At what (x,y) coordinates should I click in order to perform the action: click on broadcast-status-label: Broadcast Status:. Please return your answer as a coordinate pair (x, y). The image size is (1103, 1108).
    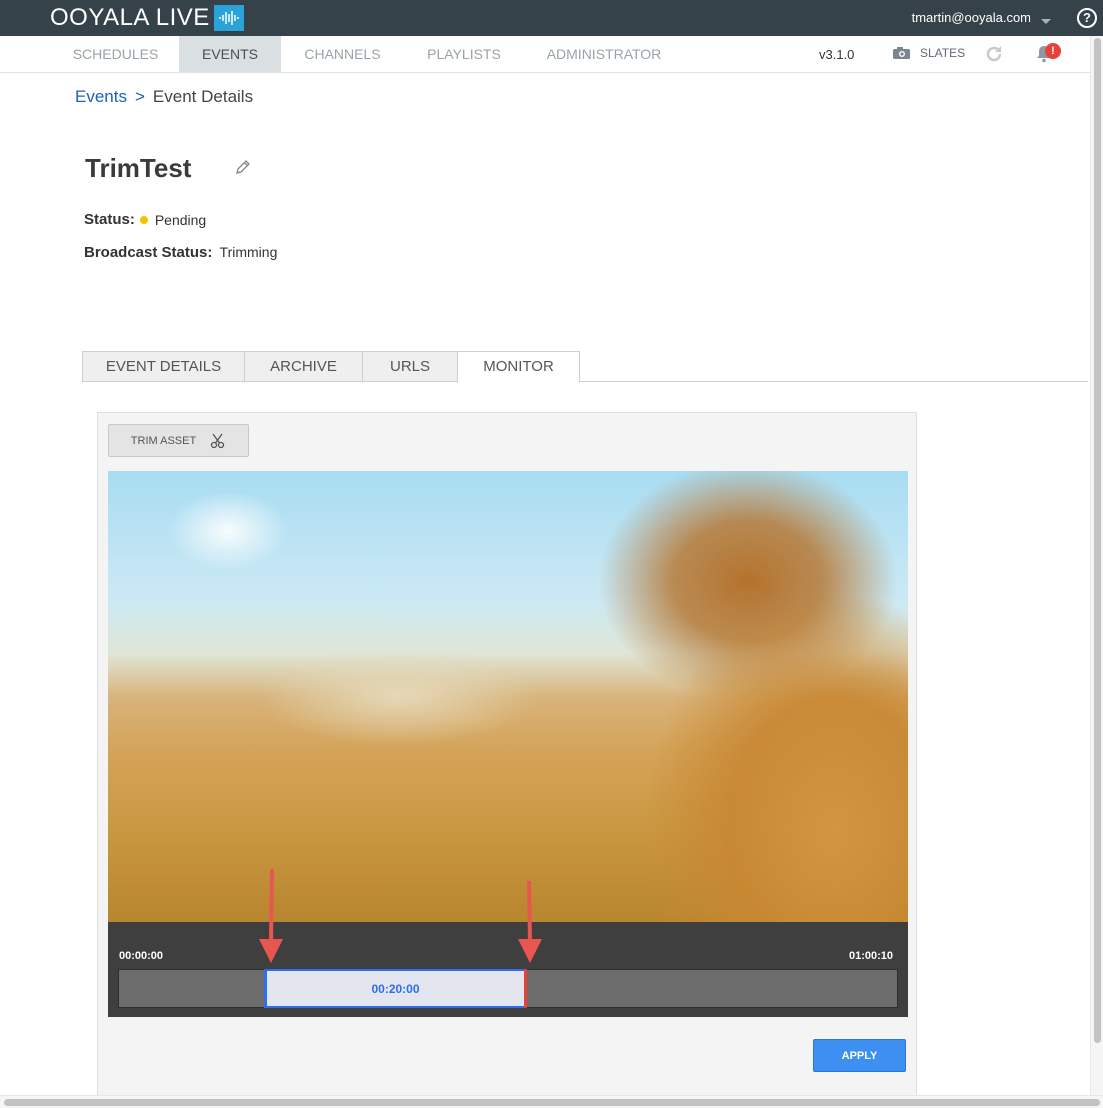
    Looking at the image, I should click on (148, 252).